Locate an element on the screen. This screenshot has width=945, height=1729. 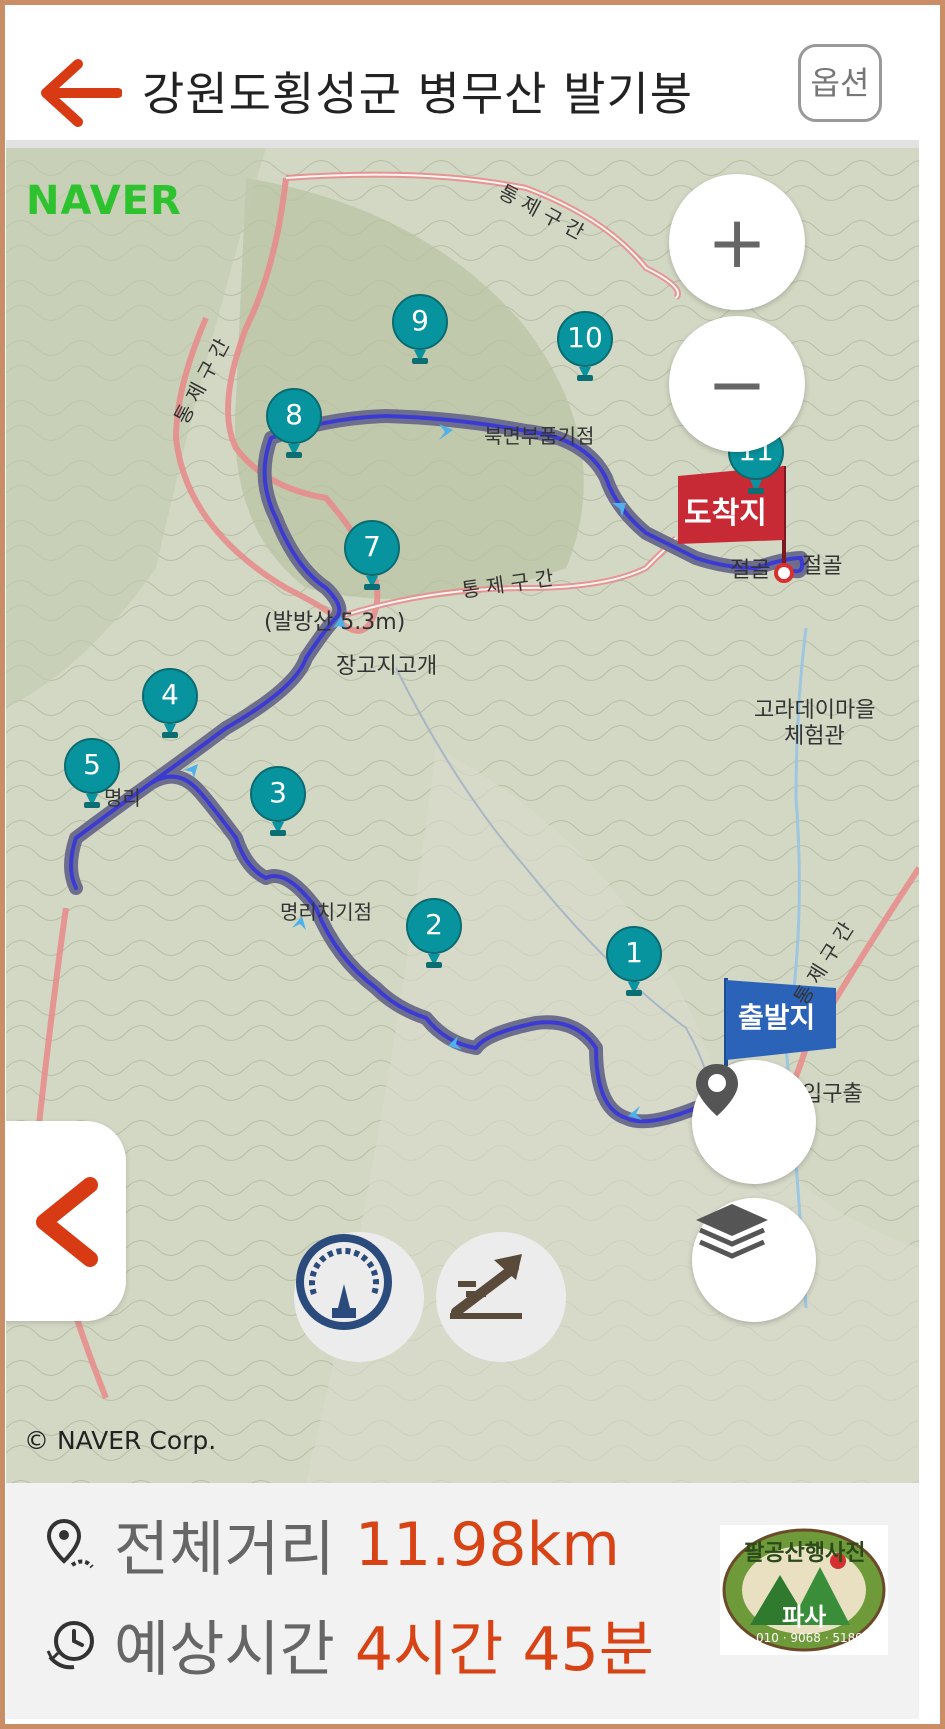
elevation-icon is located at coordinates (486, 1286).